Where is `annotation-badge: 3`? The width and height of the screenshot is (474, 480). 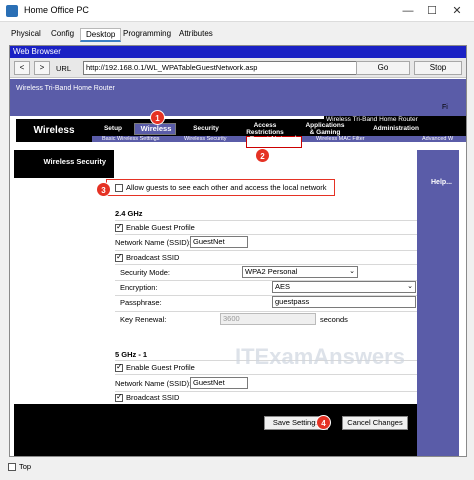
annotation-badge: 3 is located at coordinates (103, 189).